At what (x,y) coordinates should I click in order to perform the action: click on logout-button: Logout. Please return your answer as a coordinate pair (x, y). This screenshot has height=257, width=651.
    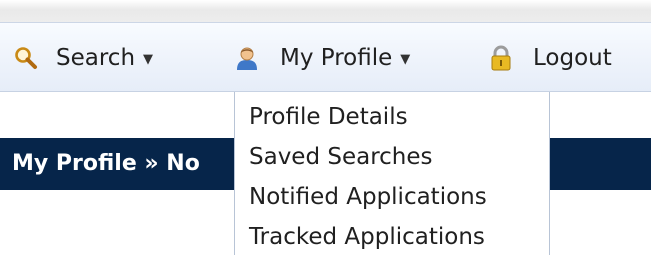
    Looking at the image, I should click on (550, 58).